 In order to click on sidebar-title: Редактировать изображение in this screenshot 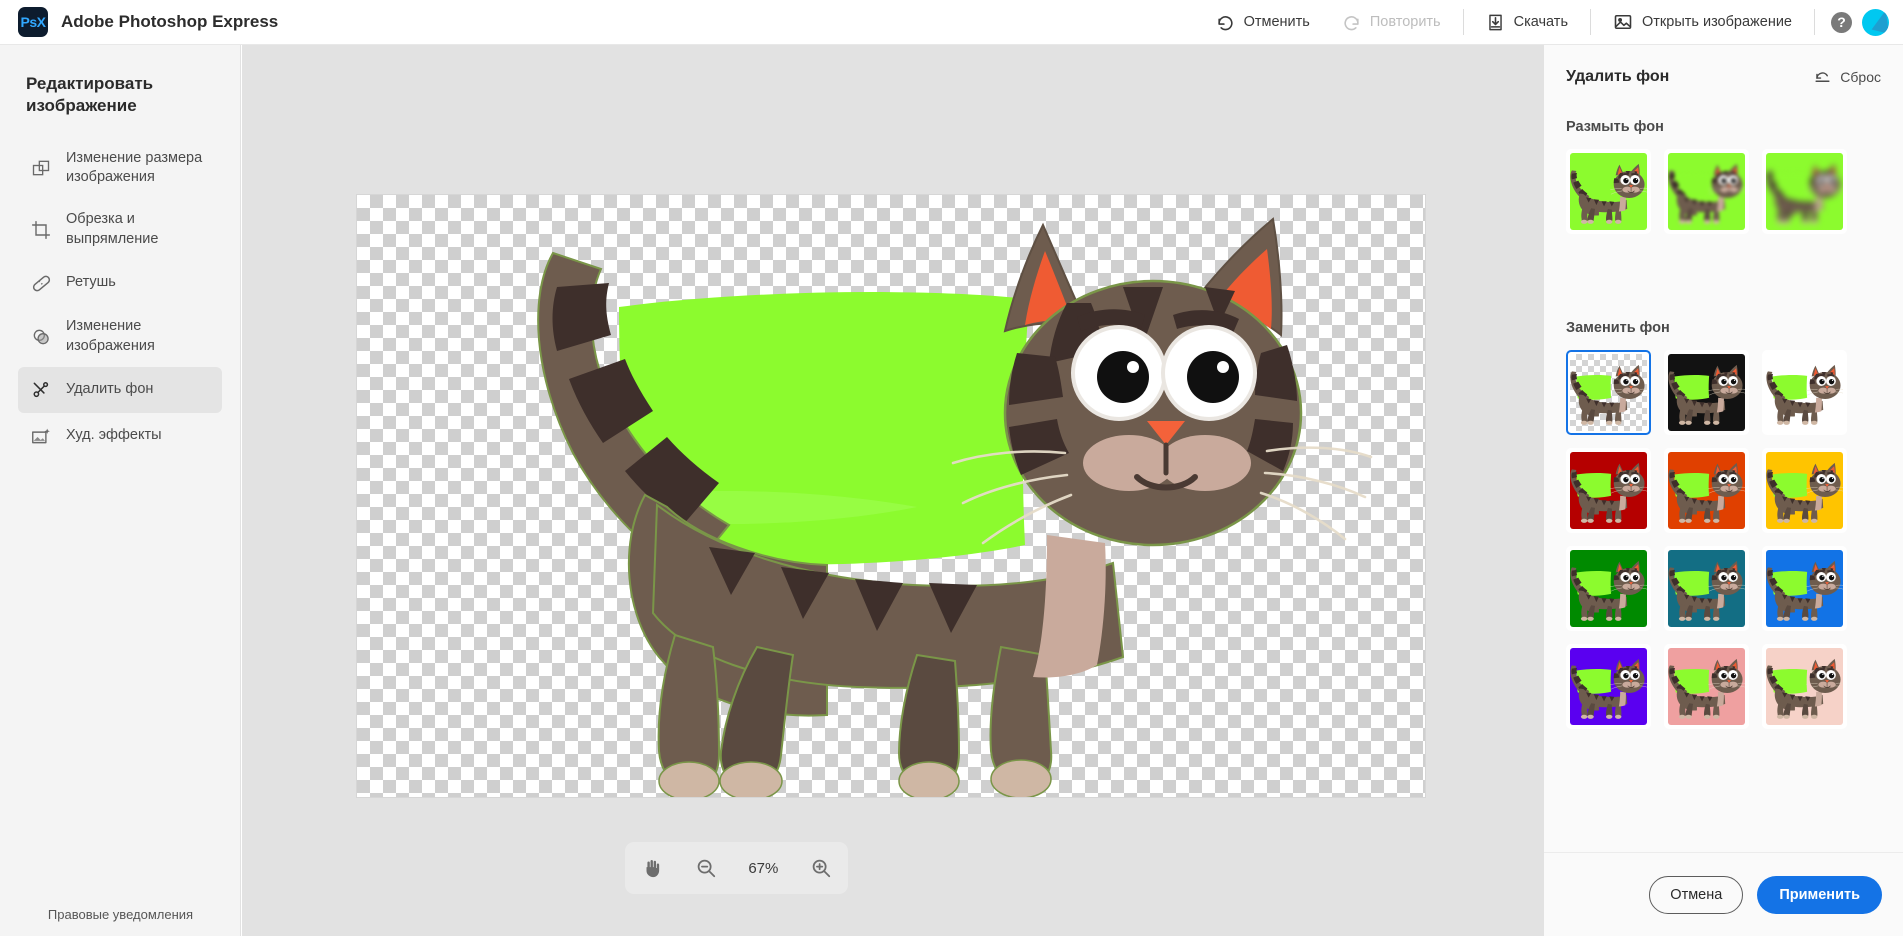, I will do `click(90, 95)`.